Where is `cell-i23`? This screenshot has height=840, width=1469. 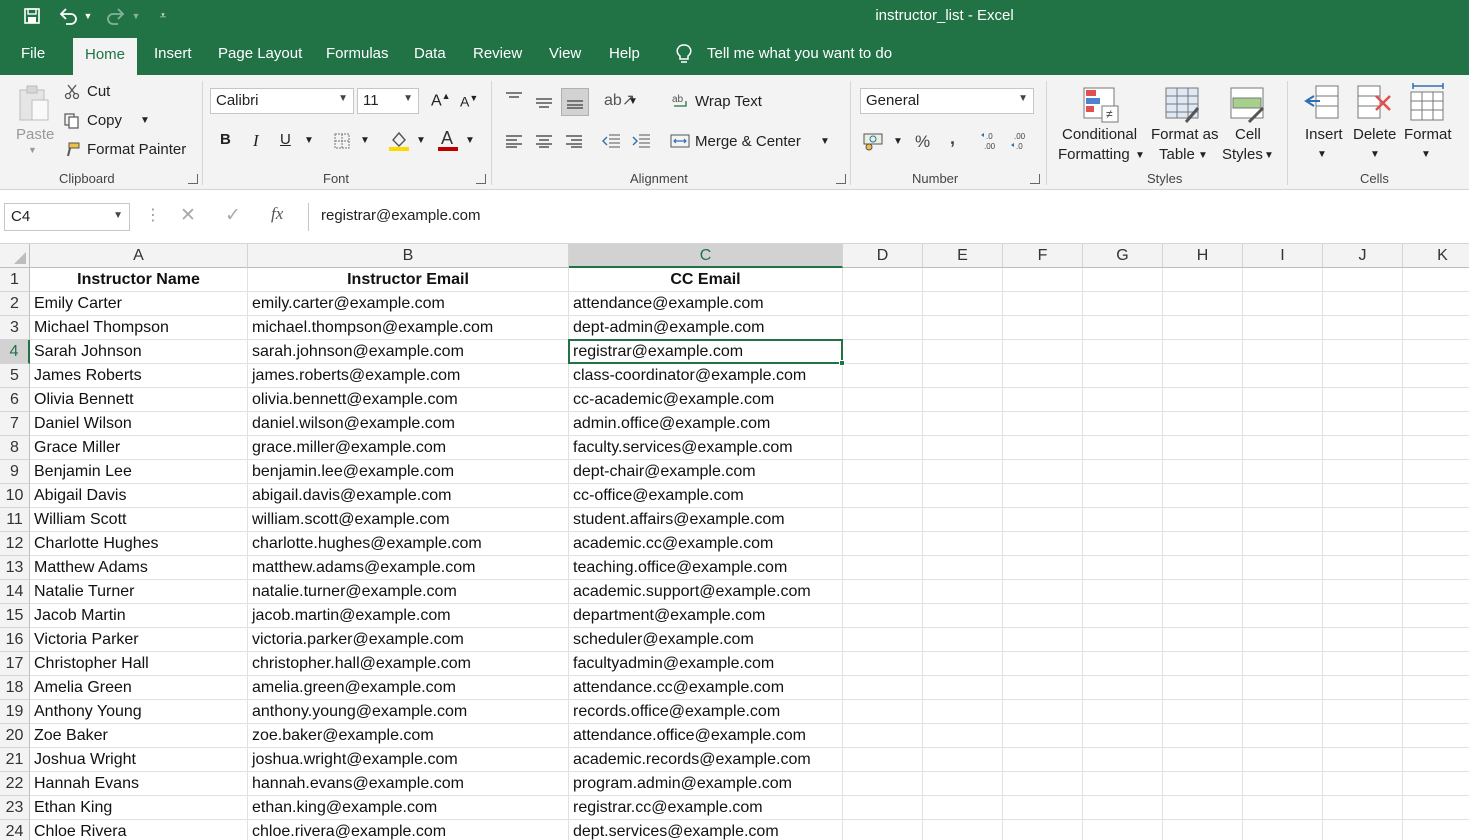 cell-i23 is located at coordinates (1283, 808).